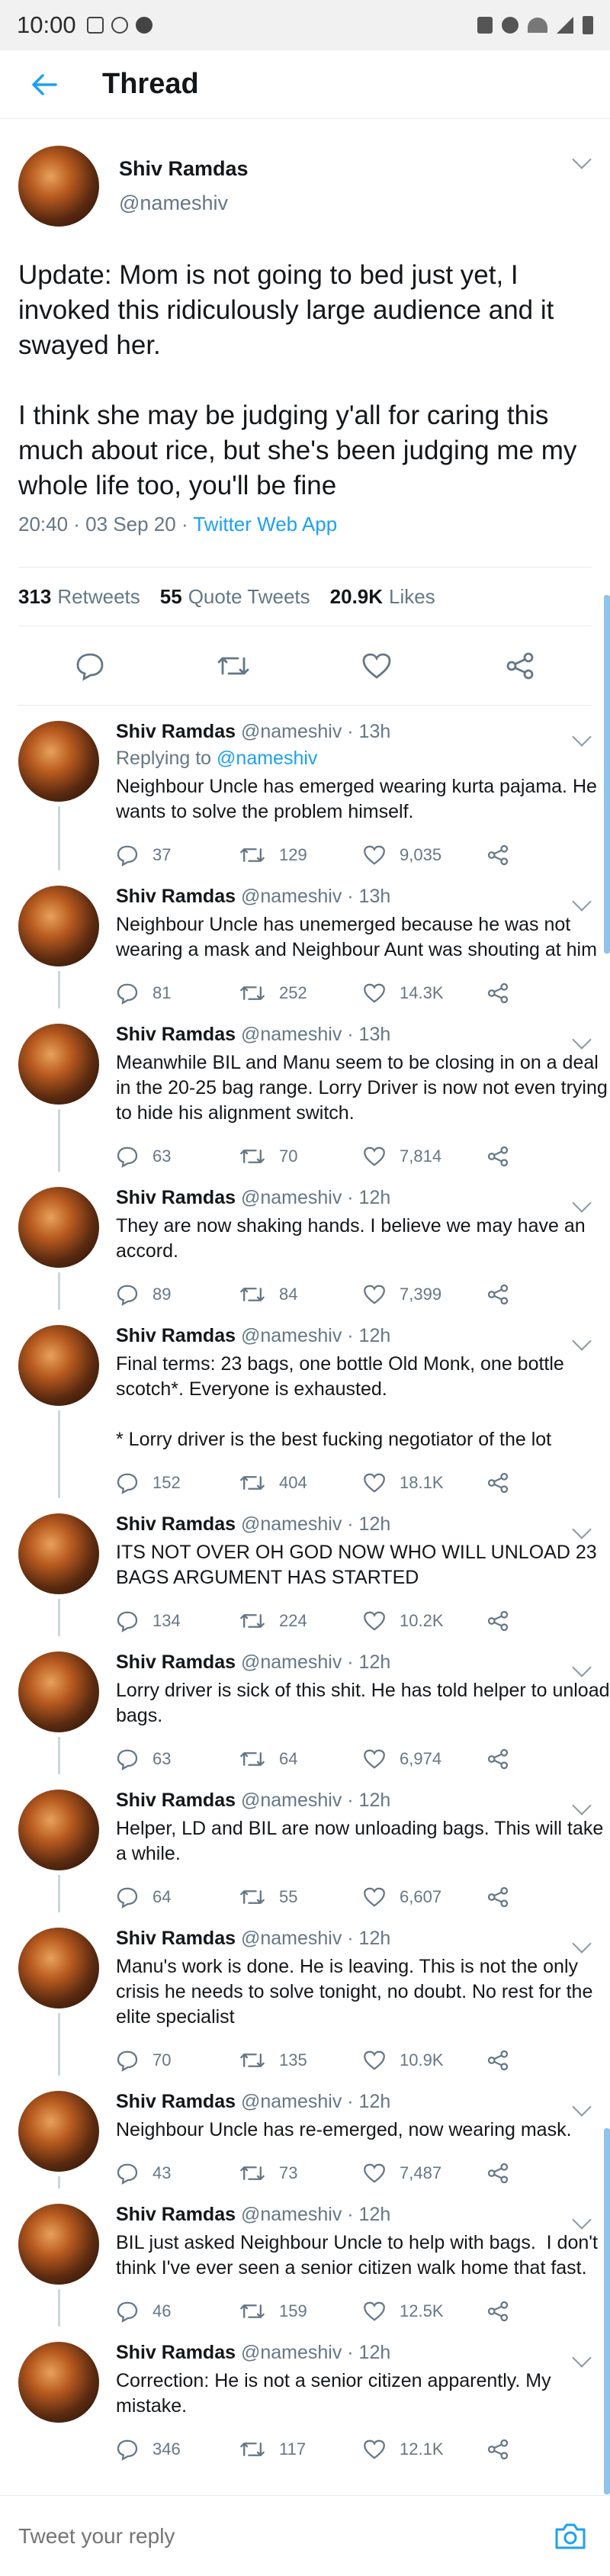 The image size is (610, 2576). I want to click on retweet-button: 73, so click(301, 2173).